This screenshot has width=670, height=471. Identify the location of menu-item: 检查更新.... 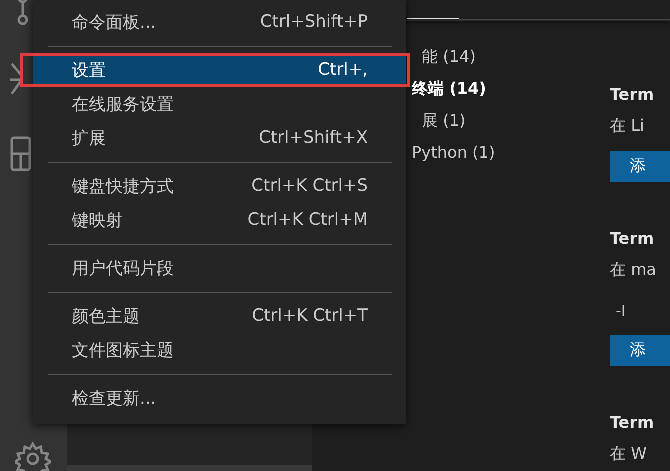
(219, 398).